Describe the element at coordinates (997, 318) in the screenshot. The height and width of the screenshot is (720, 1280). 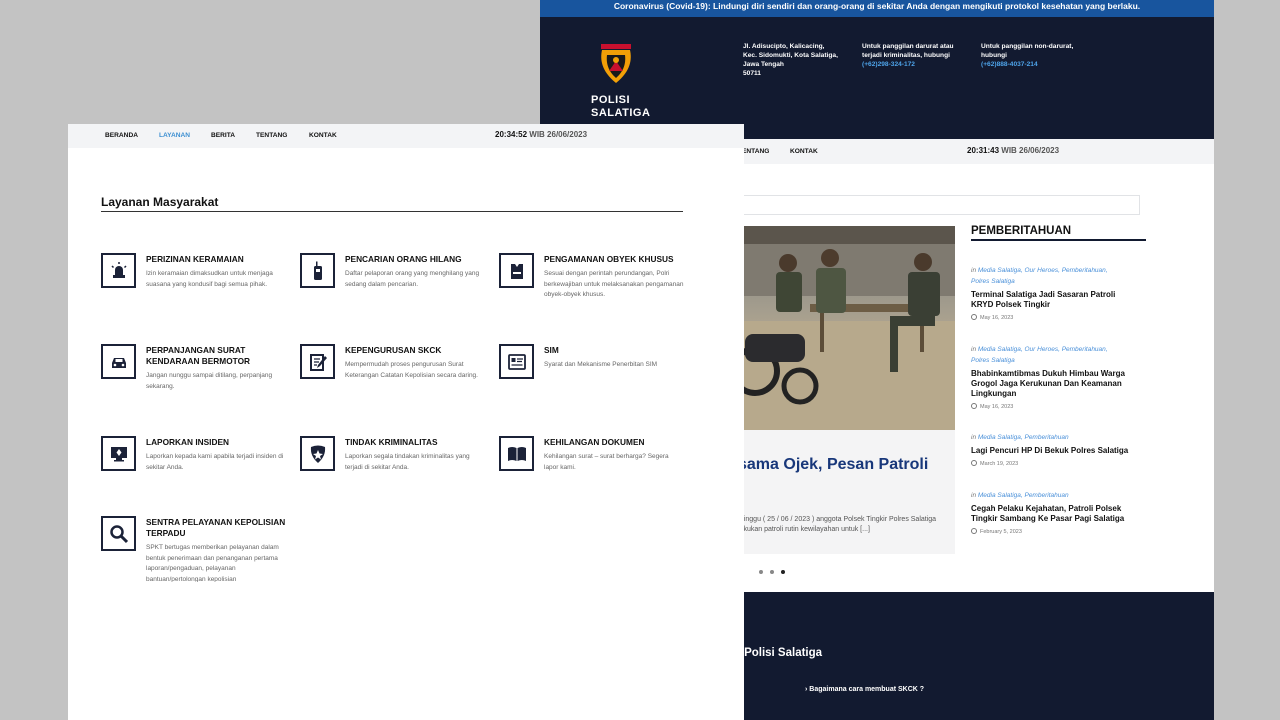
I see `news-date-text: May 16, 2023` at that location.